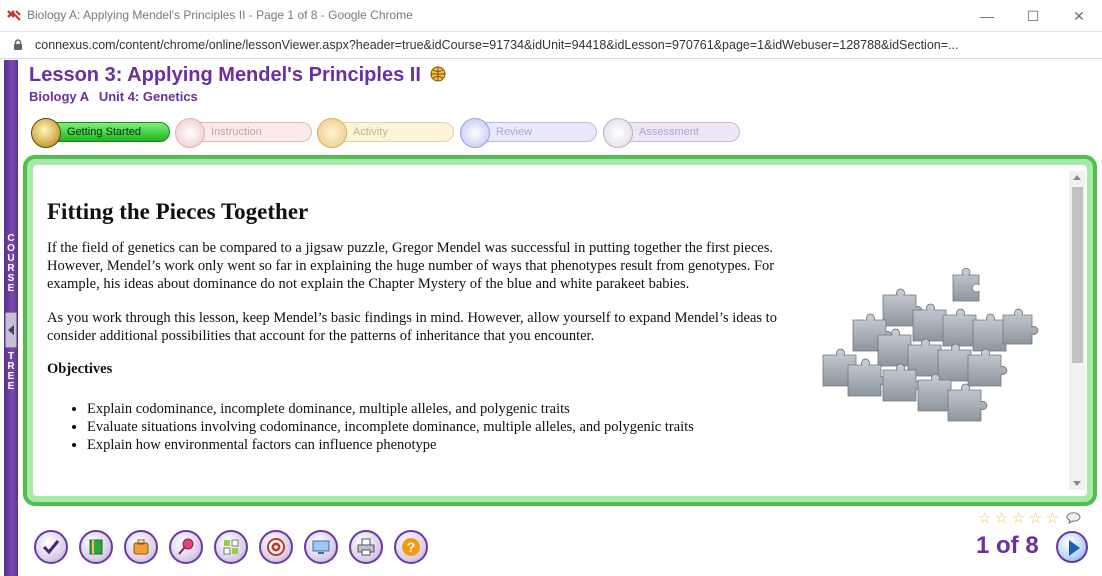  Describe the element at coordinates (1072, 547) in the screenshot. I see `next-page-button` at that location.